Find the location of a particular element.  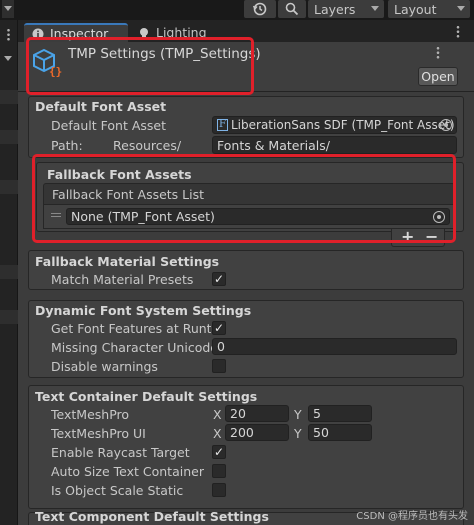

dynamic-font-title: Dynamic Font System Settings is located at coordinates (143, 310).